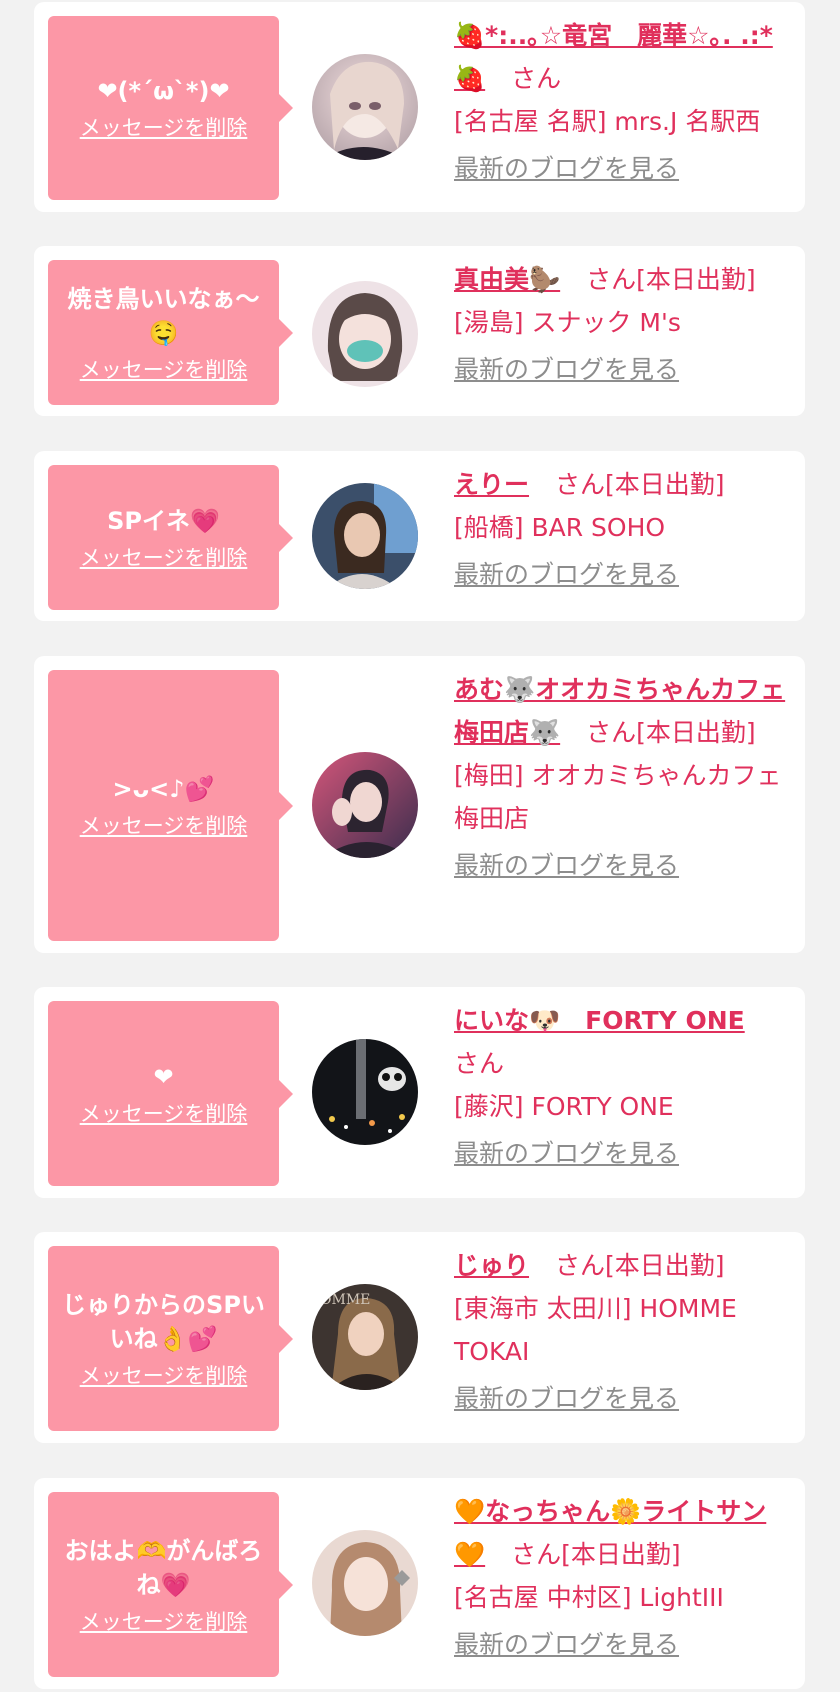  What do you see at coordinates (163, 1567) in the screenshot?
I see `message-text: おはよ🫶がんばろね💗` at bounding box center [163, 1567].